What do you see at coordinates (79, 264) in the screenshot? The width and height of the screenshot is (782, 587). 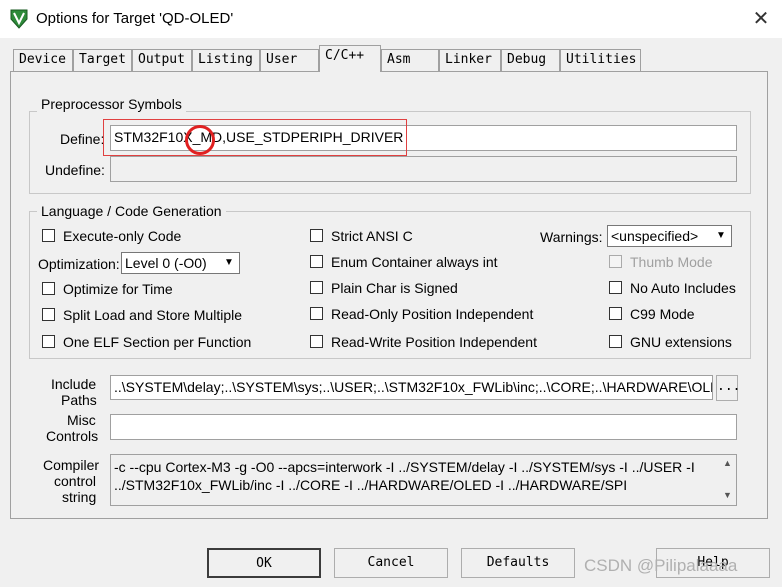 I see `optimization-label: Optimization:` at bounding box center [79, 264].